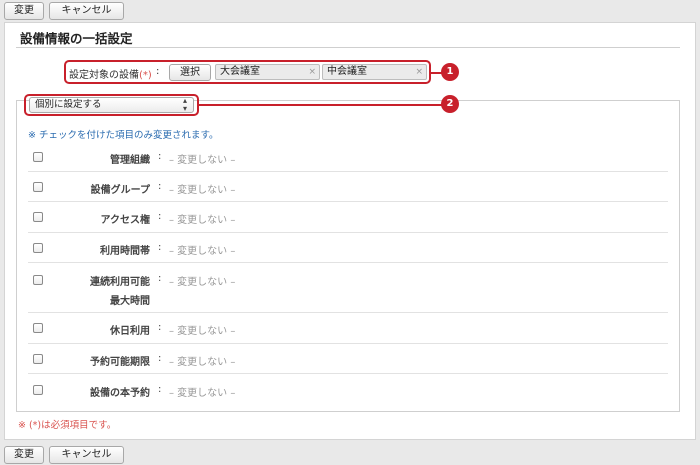  What do you see at coordinates (130, 160) in the screenshot?
I see `row-label: 管理組織` at bounding box center [130, 160].